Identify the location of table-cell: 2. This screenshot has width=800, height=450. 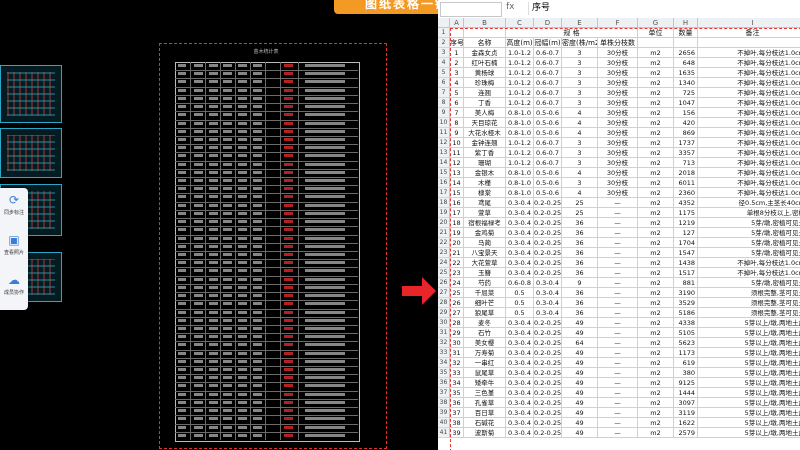
(457, 63).